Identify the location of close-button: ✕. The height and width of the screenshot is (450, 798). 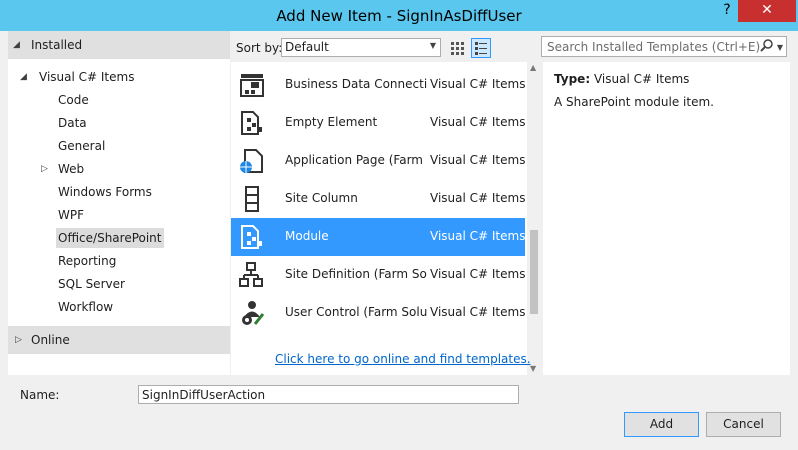
(767, 11).